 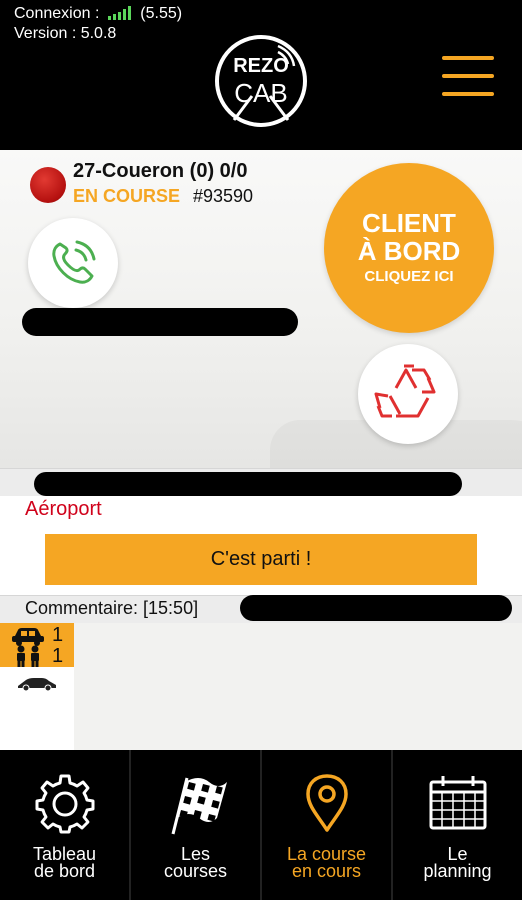 What do you see at coordinates (326, 803) in the screenshot?
I see `map-pin-icon` at bounding box center [326, 803].